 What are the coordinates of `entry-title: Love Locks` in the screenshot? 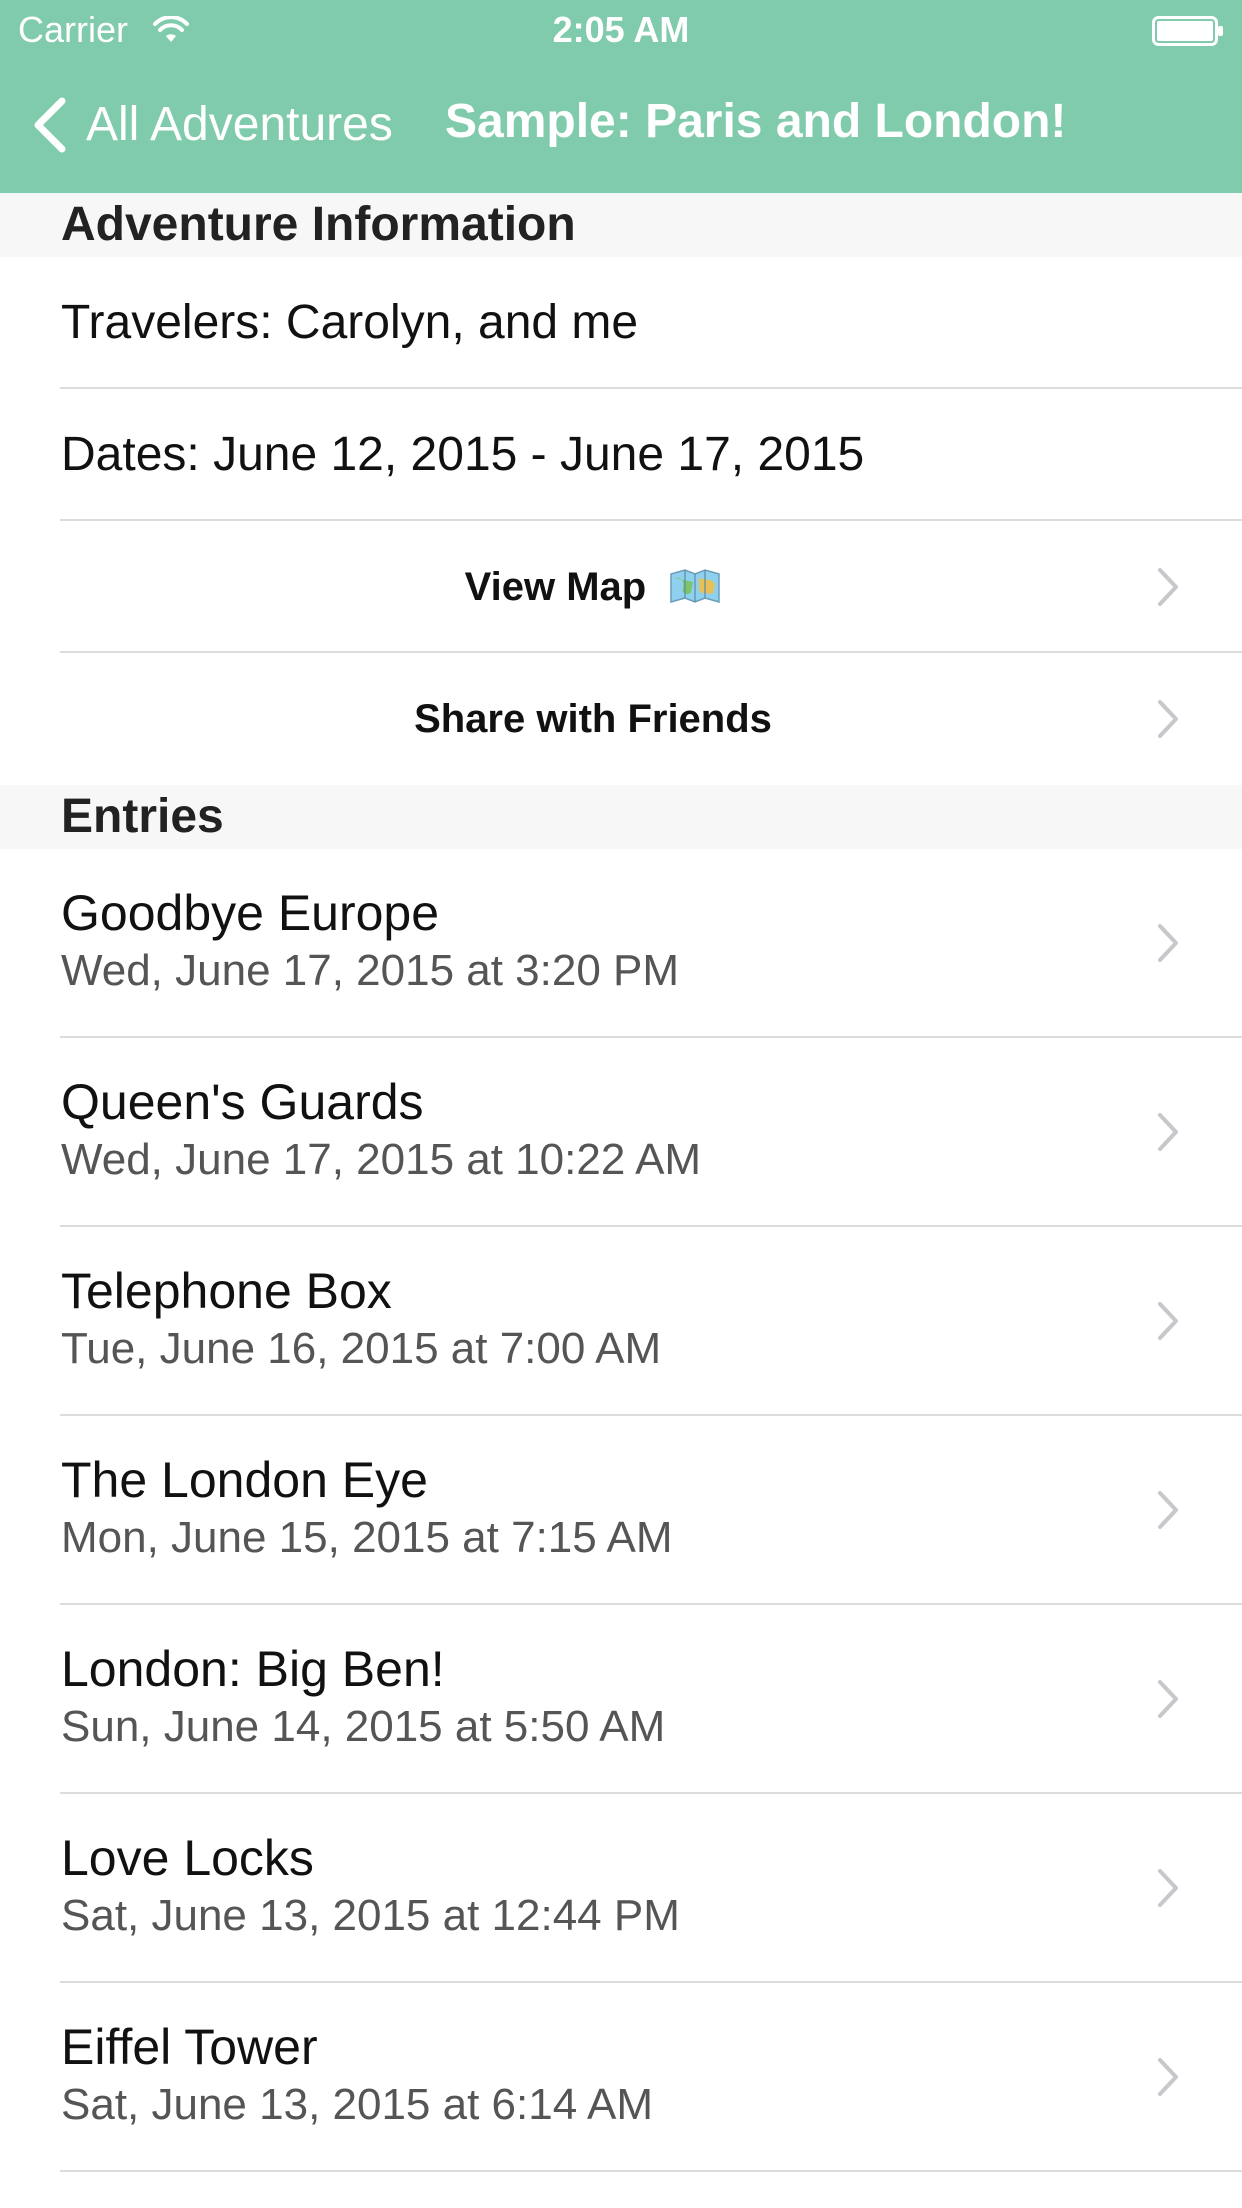 It's located at (187, 1858).